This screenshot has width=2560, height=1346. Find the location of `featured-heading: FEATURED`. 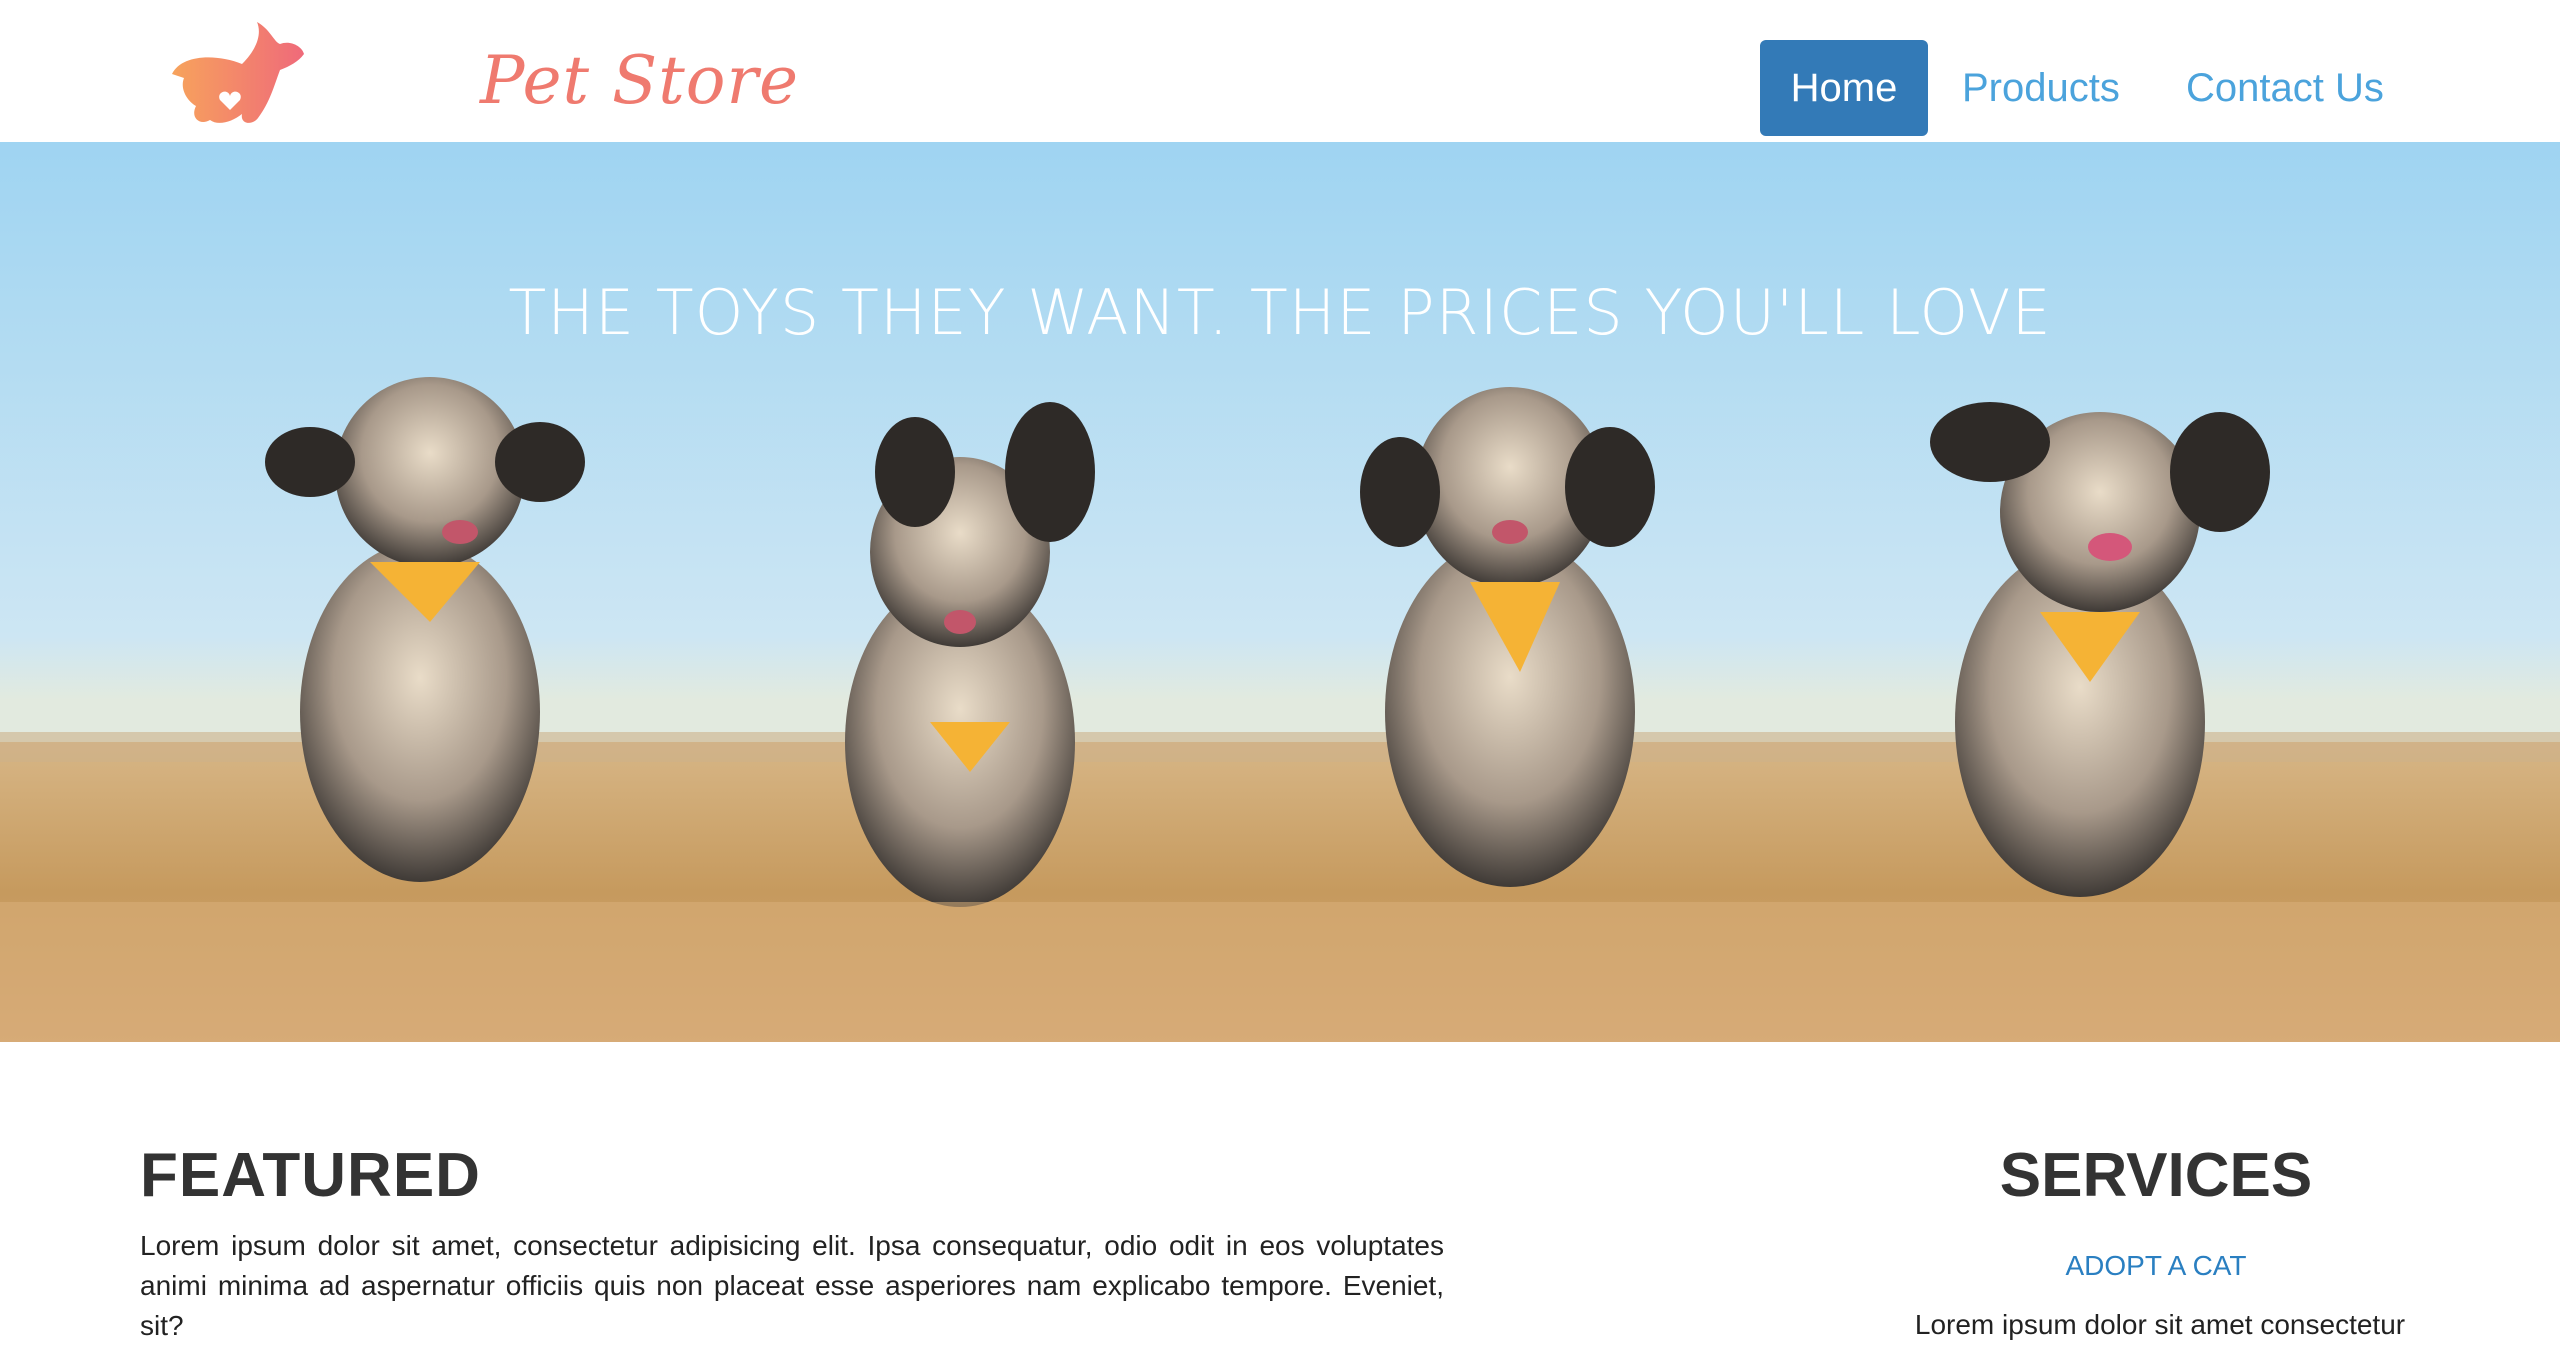

featured-heading: FEATURED is located at coordinates (310, 1175).